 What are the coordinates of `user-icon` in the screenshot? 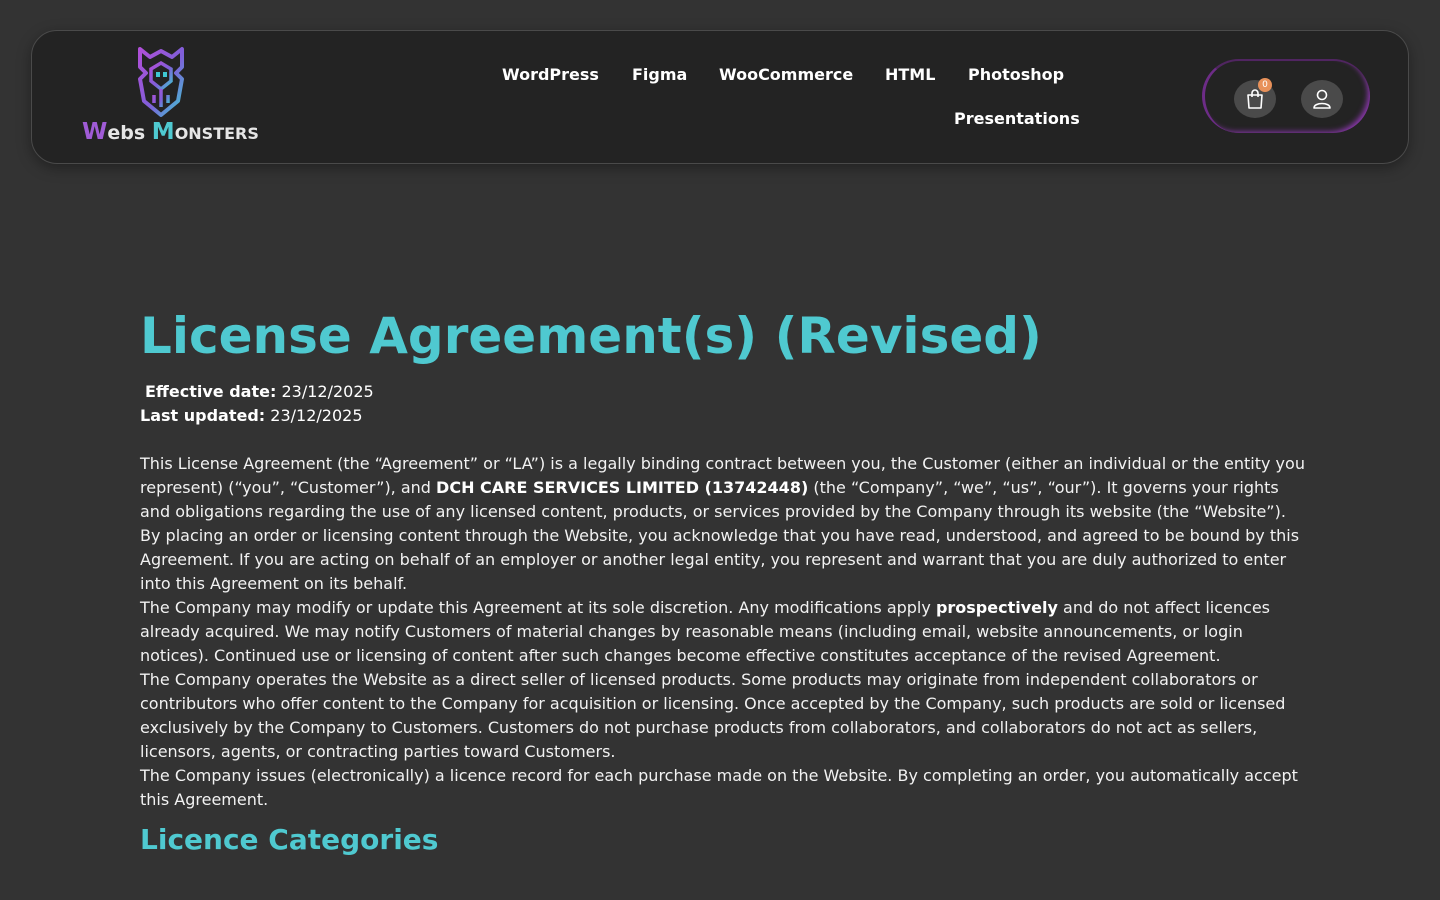 It's located at (1322, 99).